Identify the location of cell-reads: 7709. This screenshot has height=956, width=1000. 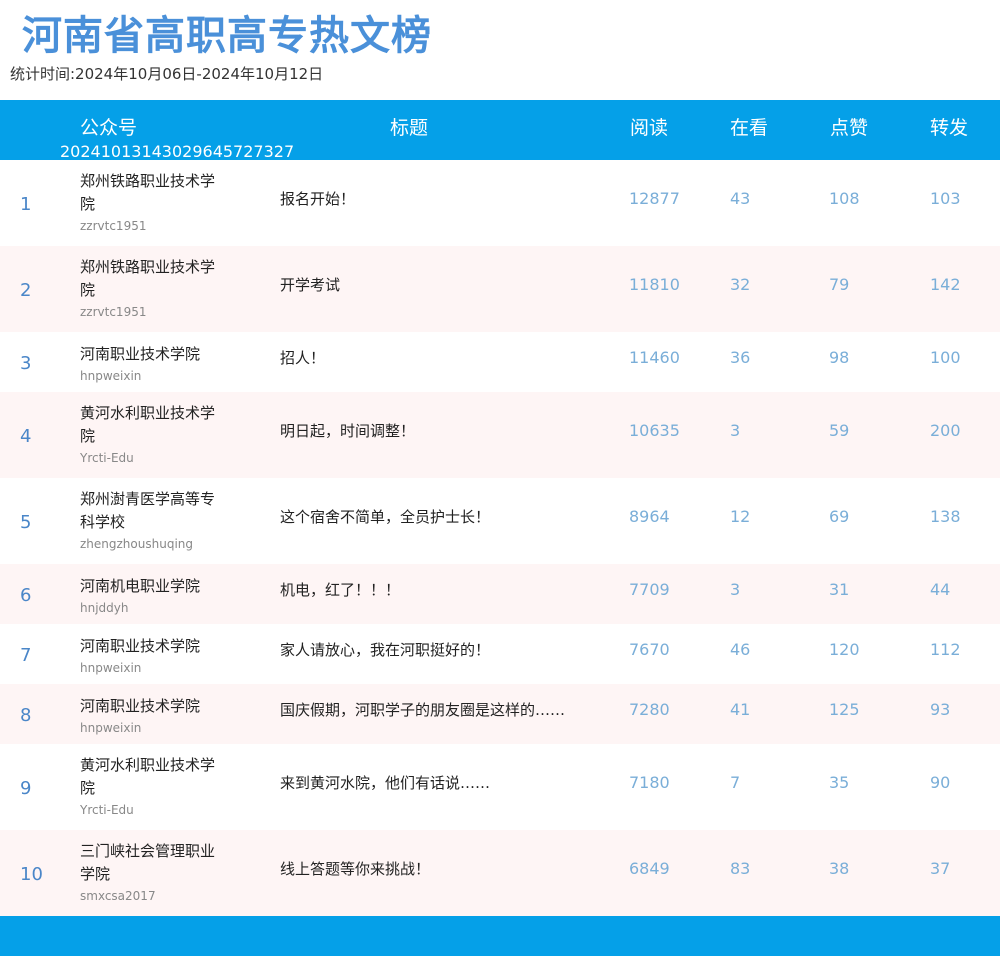
(649, 589).